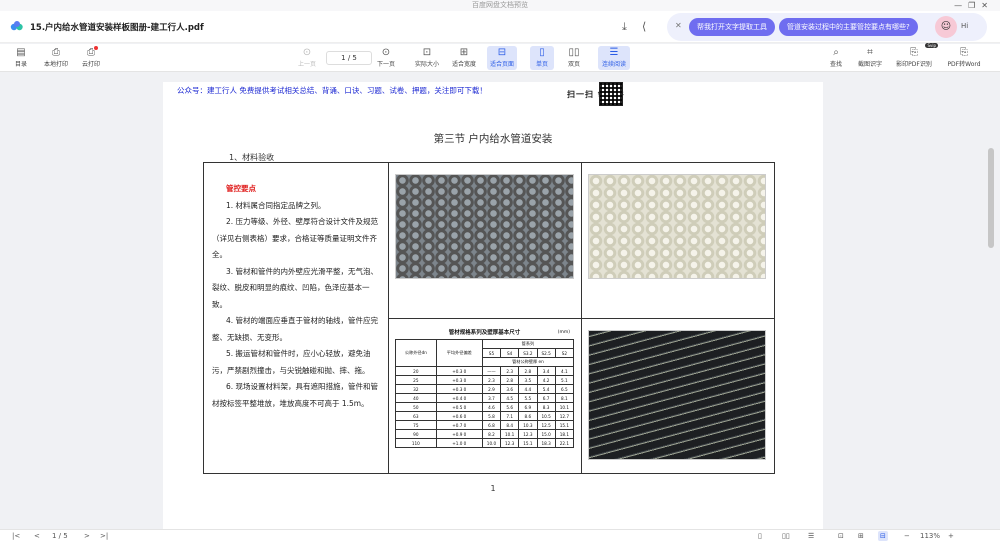 The height and width of the screenshot is (541, 1000). Describe the element at coordinates (16, 536) in the screenshot. I see `first-page-icon: |<` at that location.